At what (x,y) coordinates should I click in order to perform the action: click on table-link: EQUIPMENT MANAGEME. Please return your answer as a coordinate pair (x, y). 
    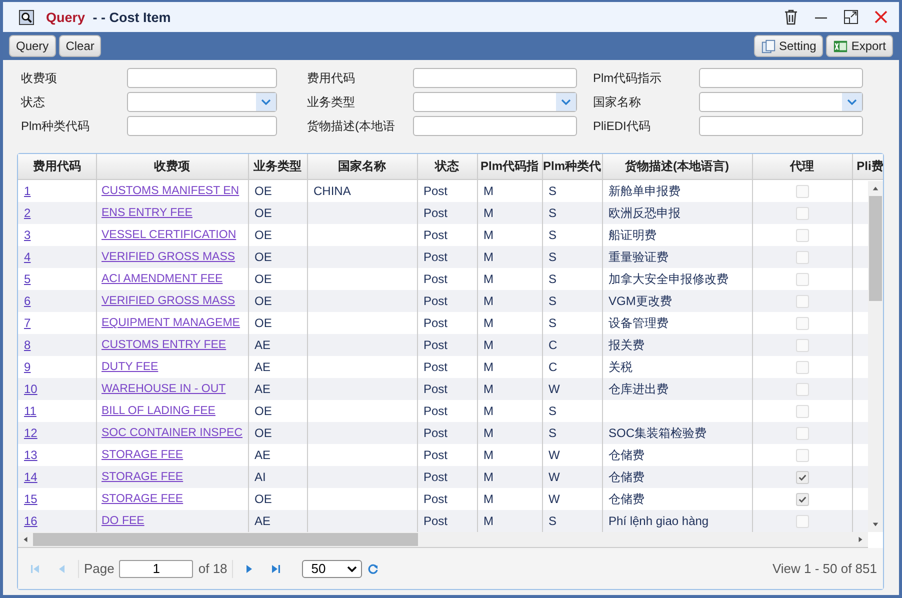
    Looking at the image, I should click on (171, 323).